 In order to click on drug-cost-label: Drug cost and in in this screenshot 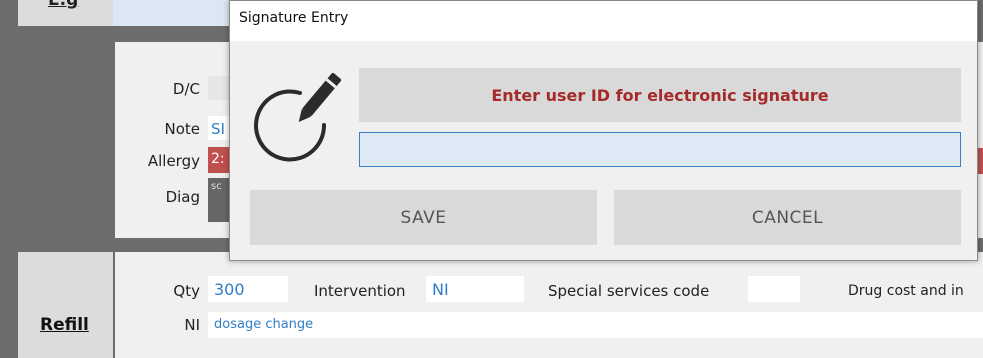, I will do `click(906, 291)`.